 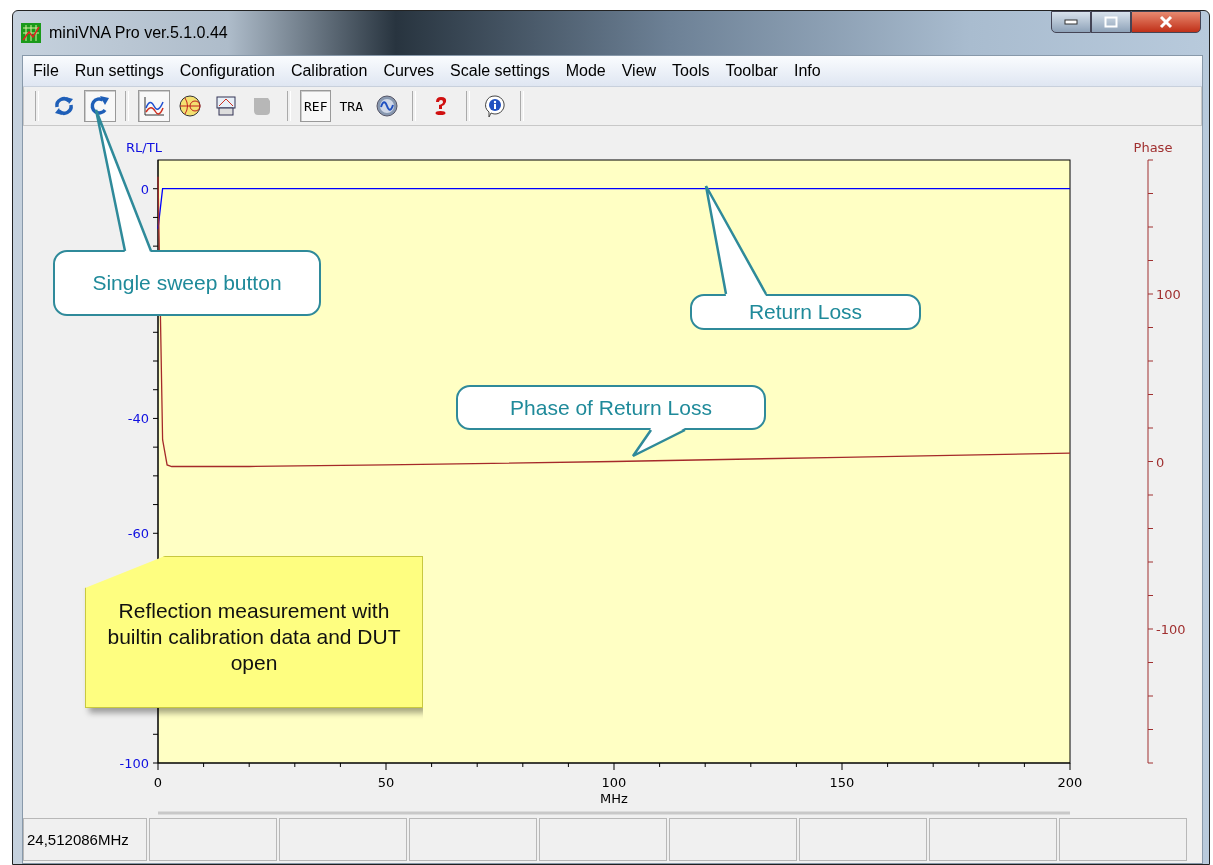 What do you see at coordinates (138, 419) in the screenshot?
I see `y-tick-label: -40` at bounding box center [138, 419].